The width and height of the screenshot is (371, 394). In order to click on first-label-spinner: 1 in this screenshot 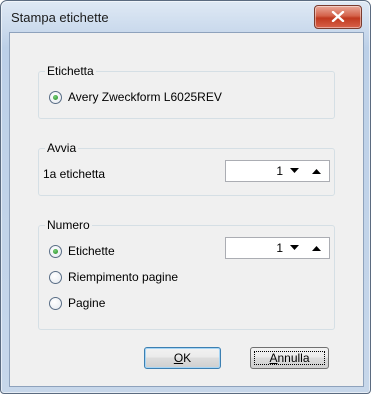, I will do `click(277, 171)`.